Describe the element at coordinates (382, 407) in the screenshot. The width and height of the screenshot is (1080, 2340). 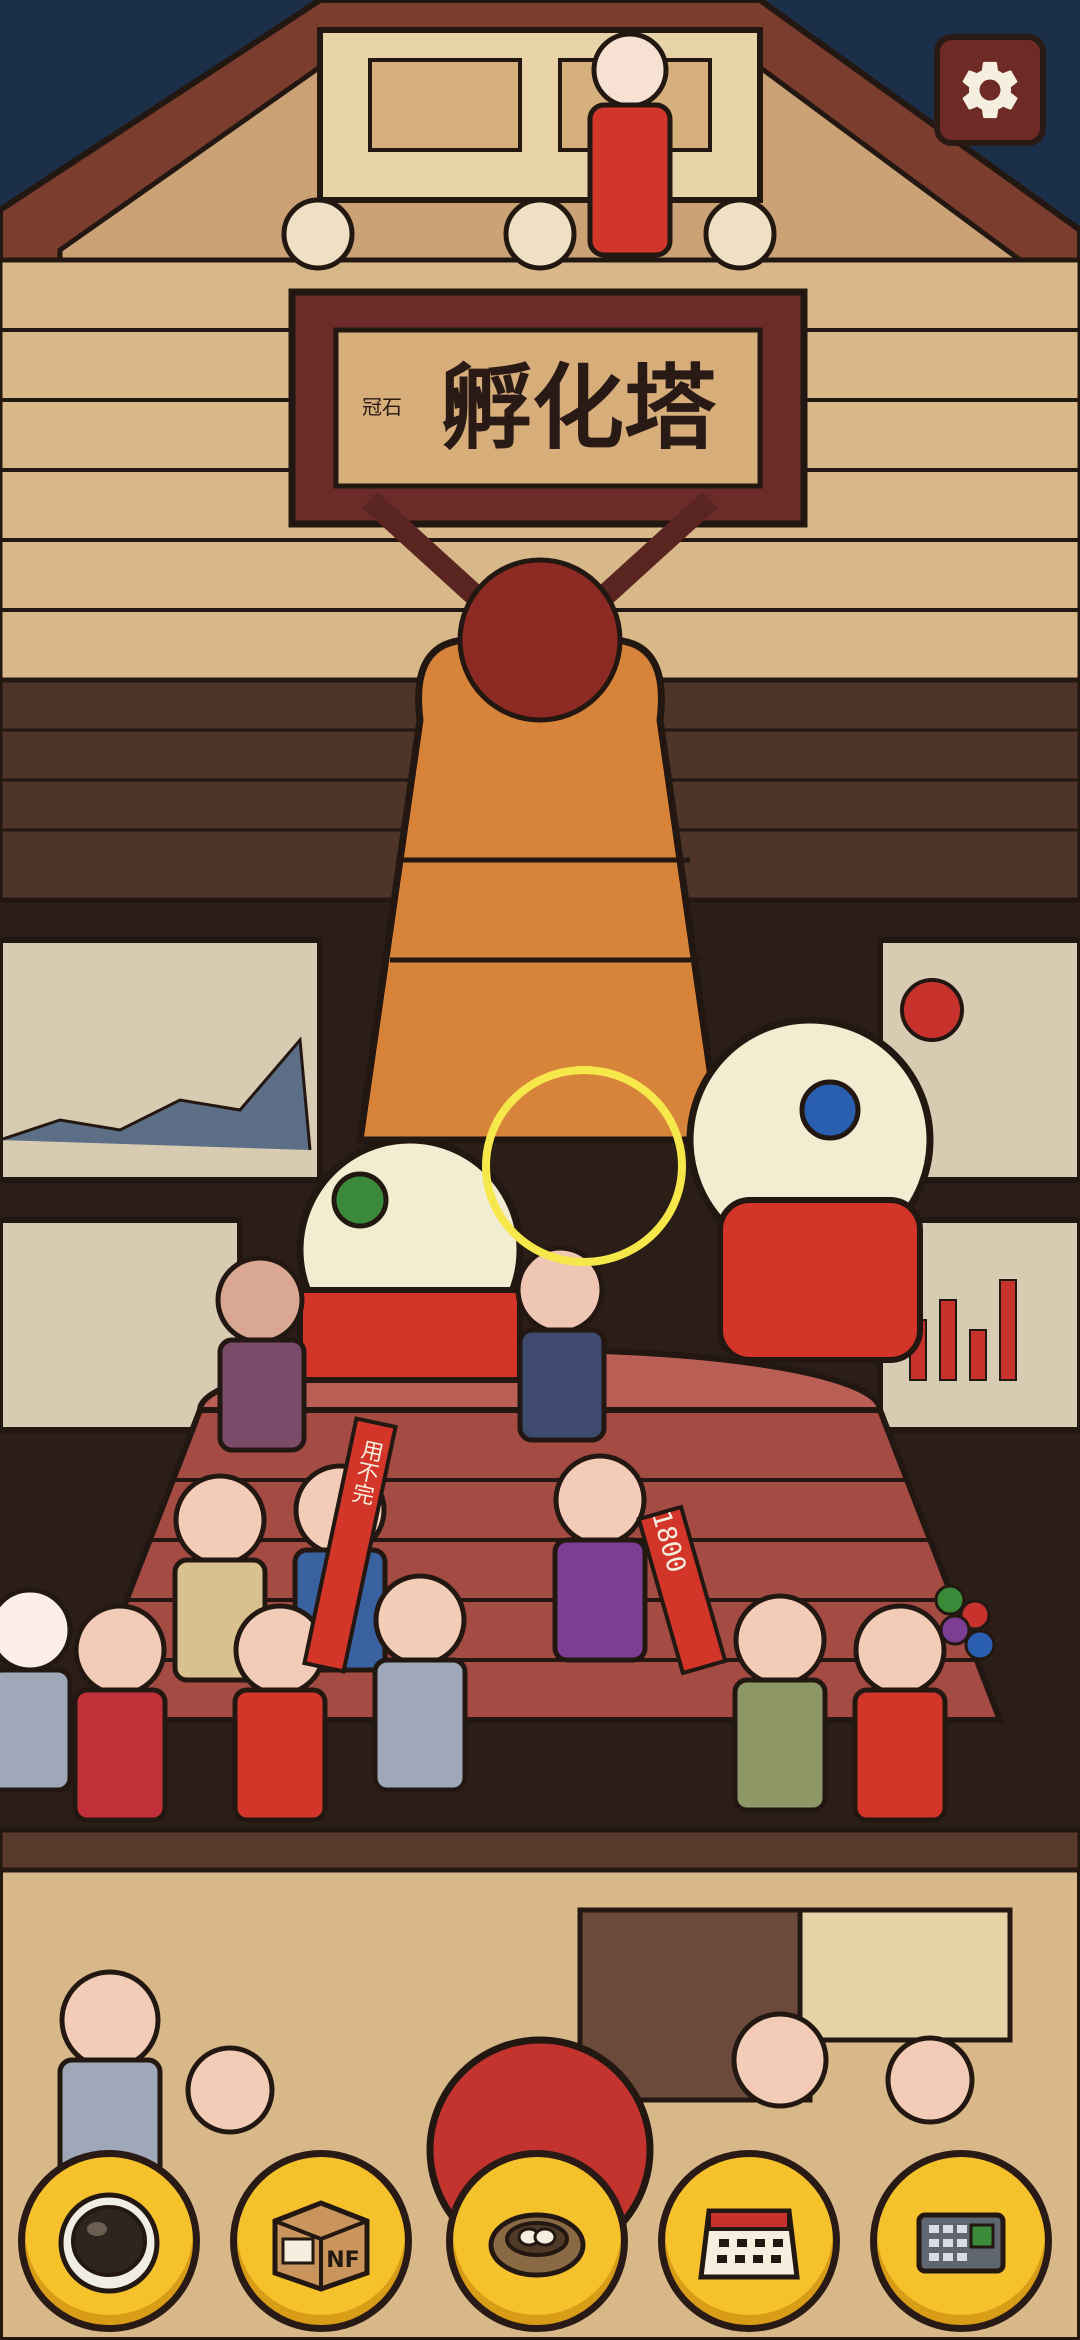
I see `signboard-seal: 冠石` at that location.